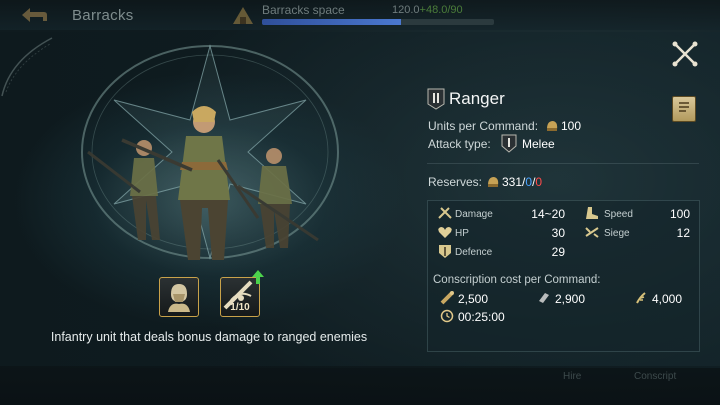 This screenshot has width=720, height=405. Describe the element at coordinates (243, 15) in the screenshot. I see `barracks-icon` at that location.